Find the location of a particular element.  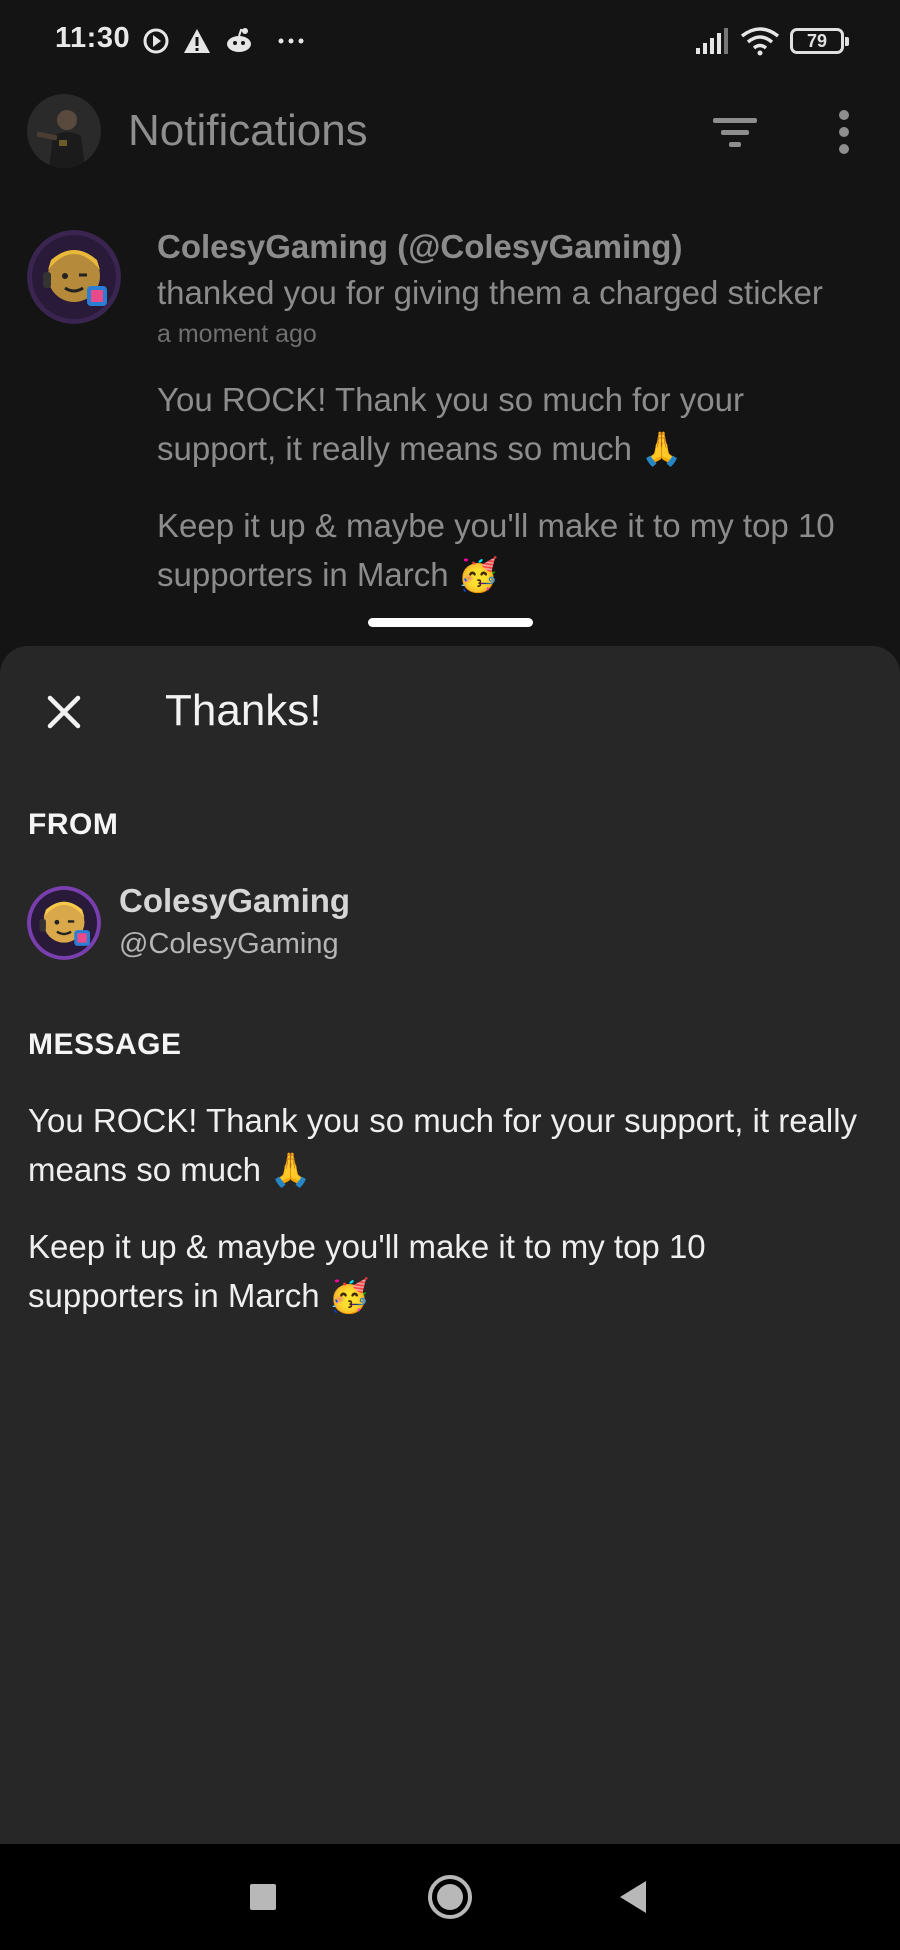

navigation-bar is located at coordinates (450, 1897).